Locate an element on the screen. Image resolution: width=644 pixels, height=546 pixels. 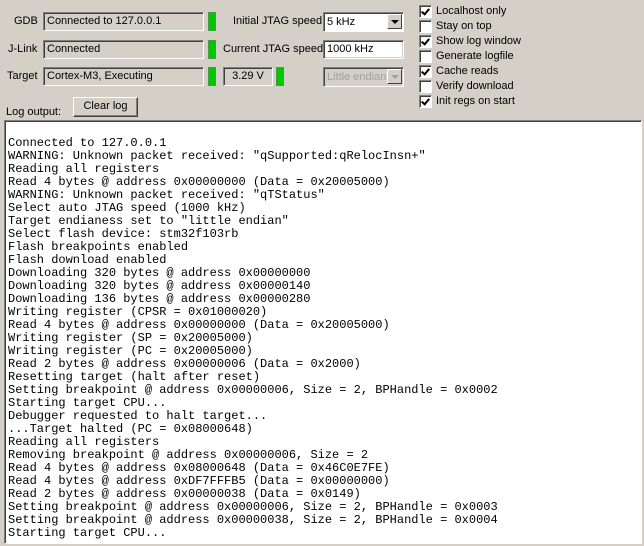
target-voltage-field: 3.29 V is located at coordinates (248, 76).